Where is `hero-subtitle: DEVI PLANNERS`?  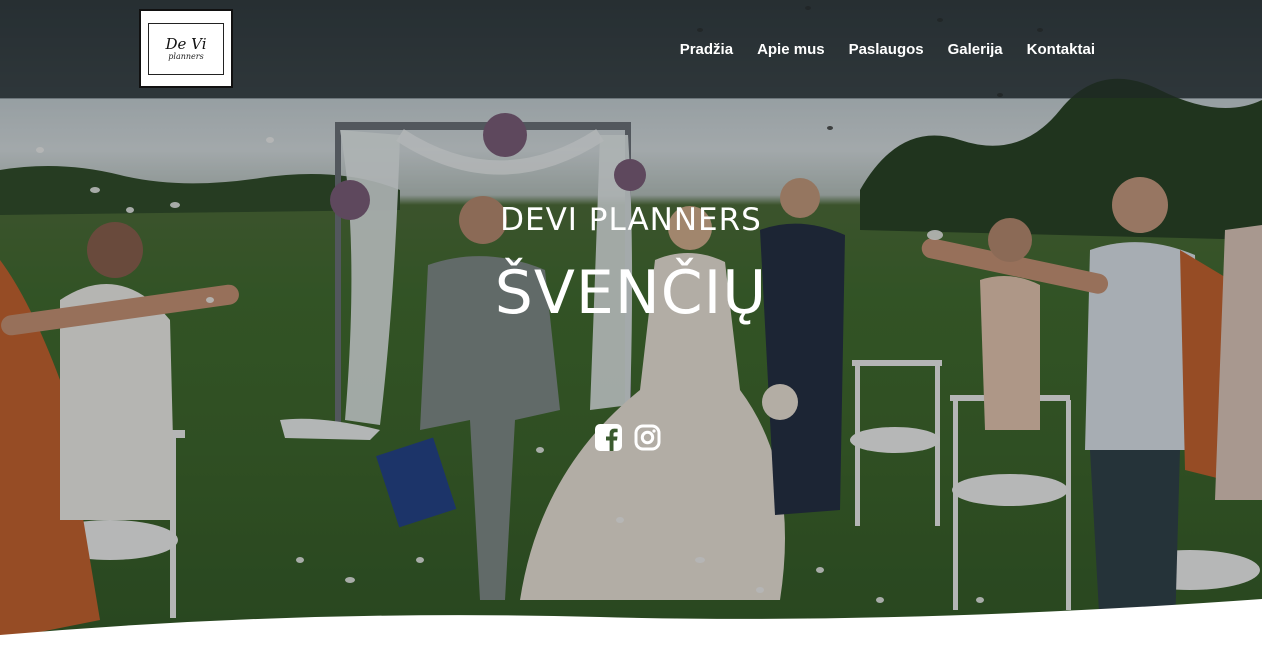
hero-subtitle: DEVI PLANNERS is located at coordinates (631, 220).